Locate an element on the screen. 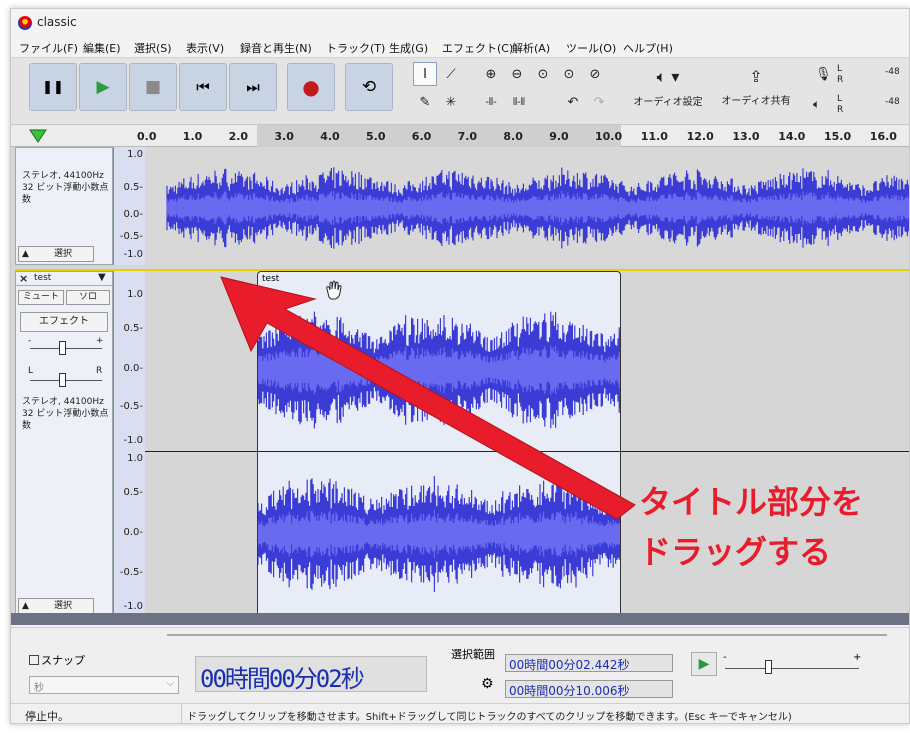 The image size is (910, 734). menu-help: ヘルプ(H) is located at coordinates (648, 48).